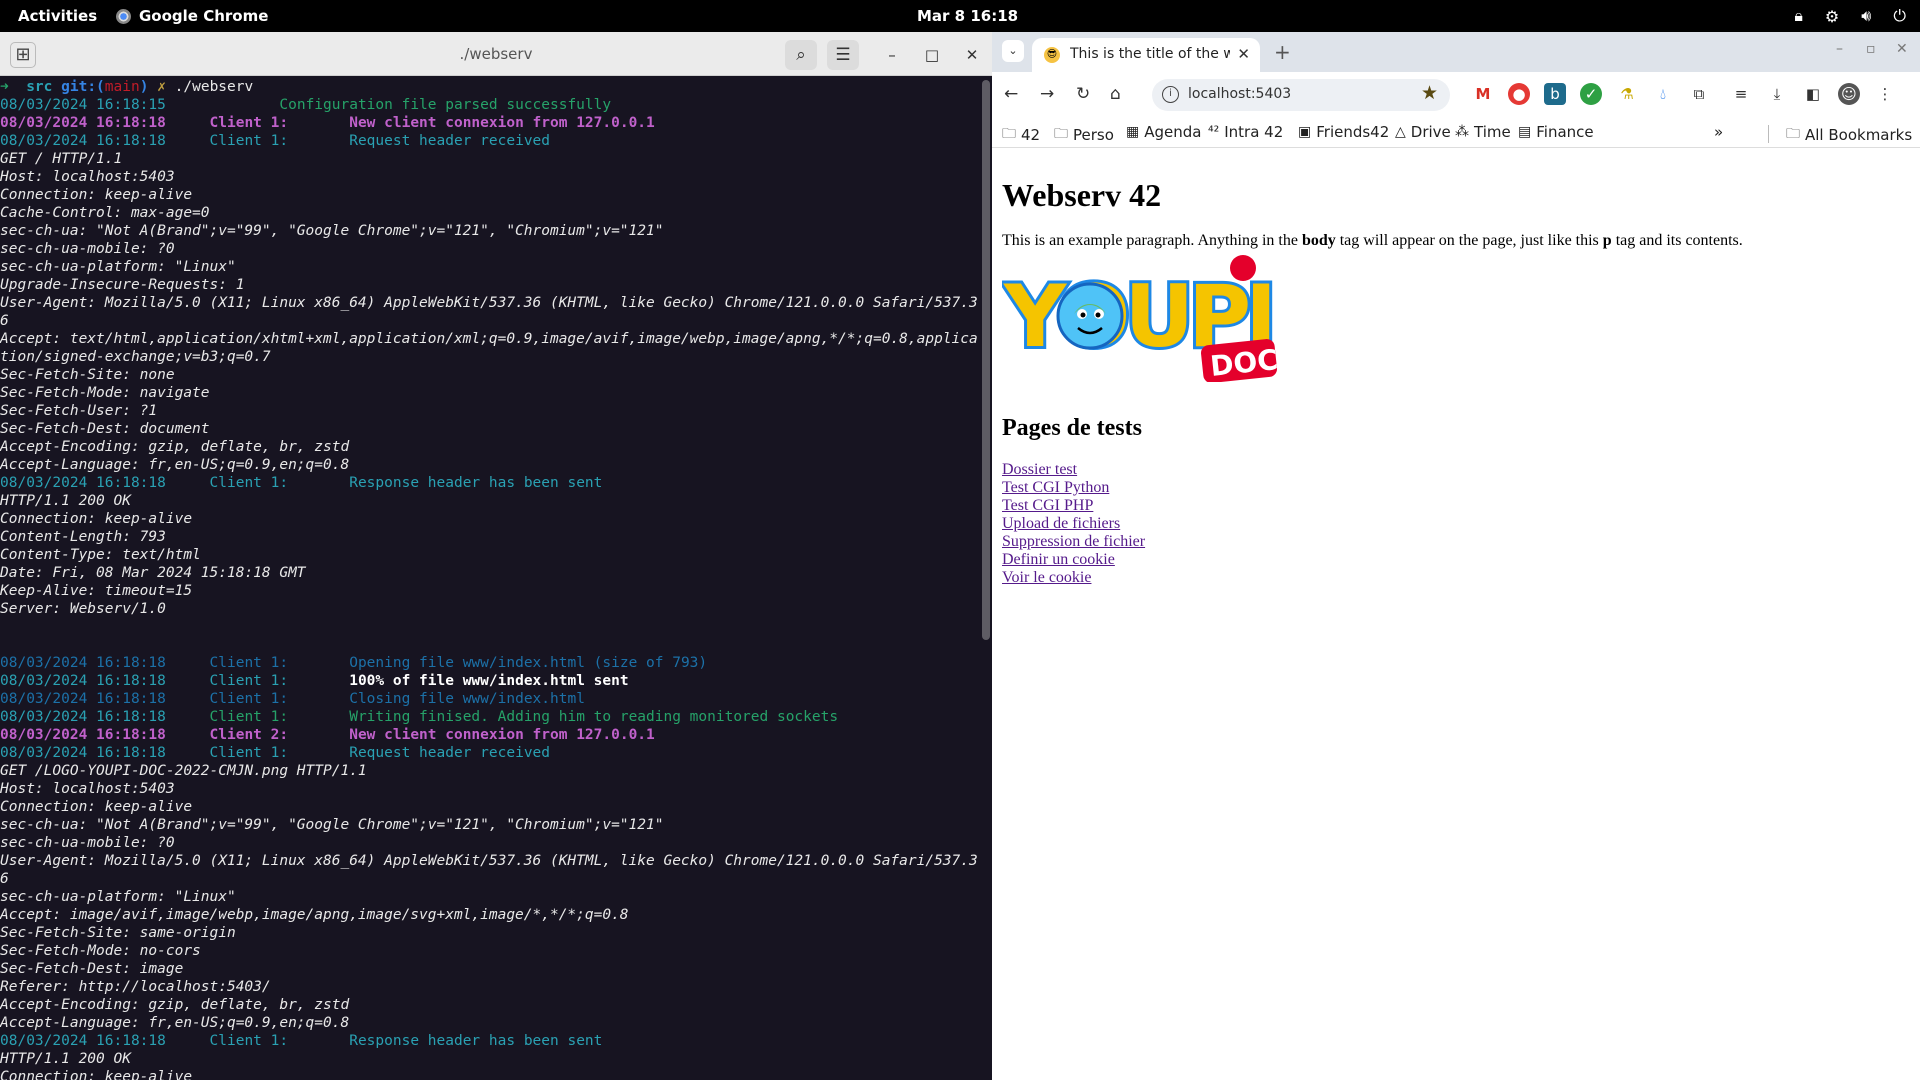 This screenshot has height=1080, width=1920. I want to click on drop-icon: 💧︎, so click(1663, 94).